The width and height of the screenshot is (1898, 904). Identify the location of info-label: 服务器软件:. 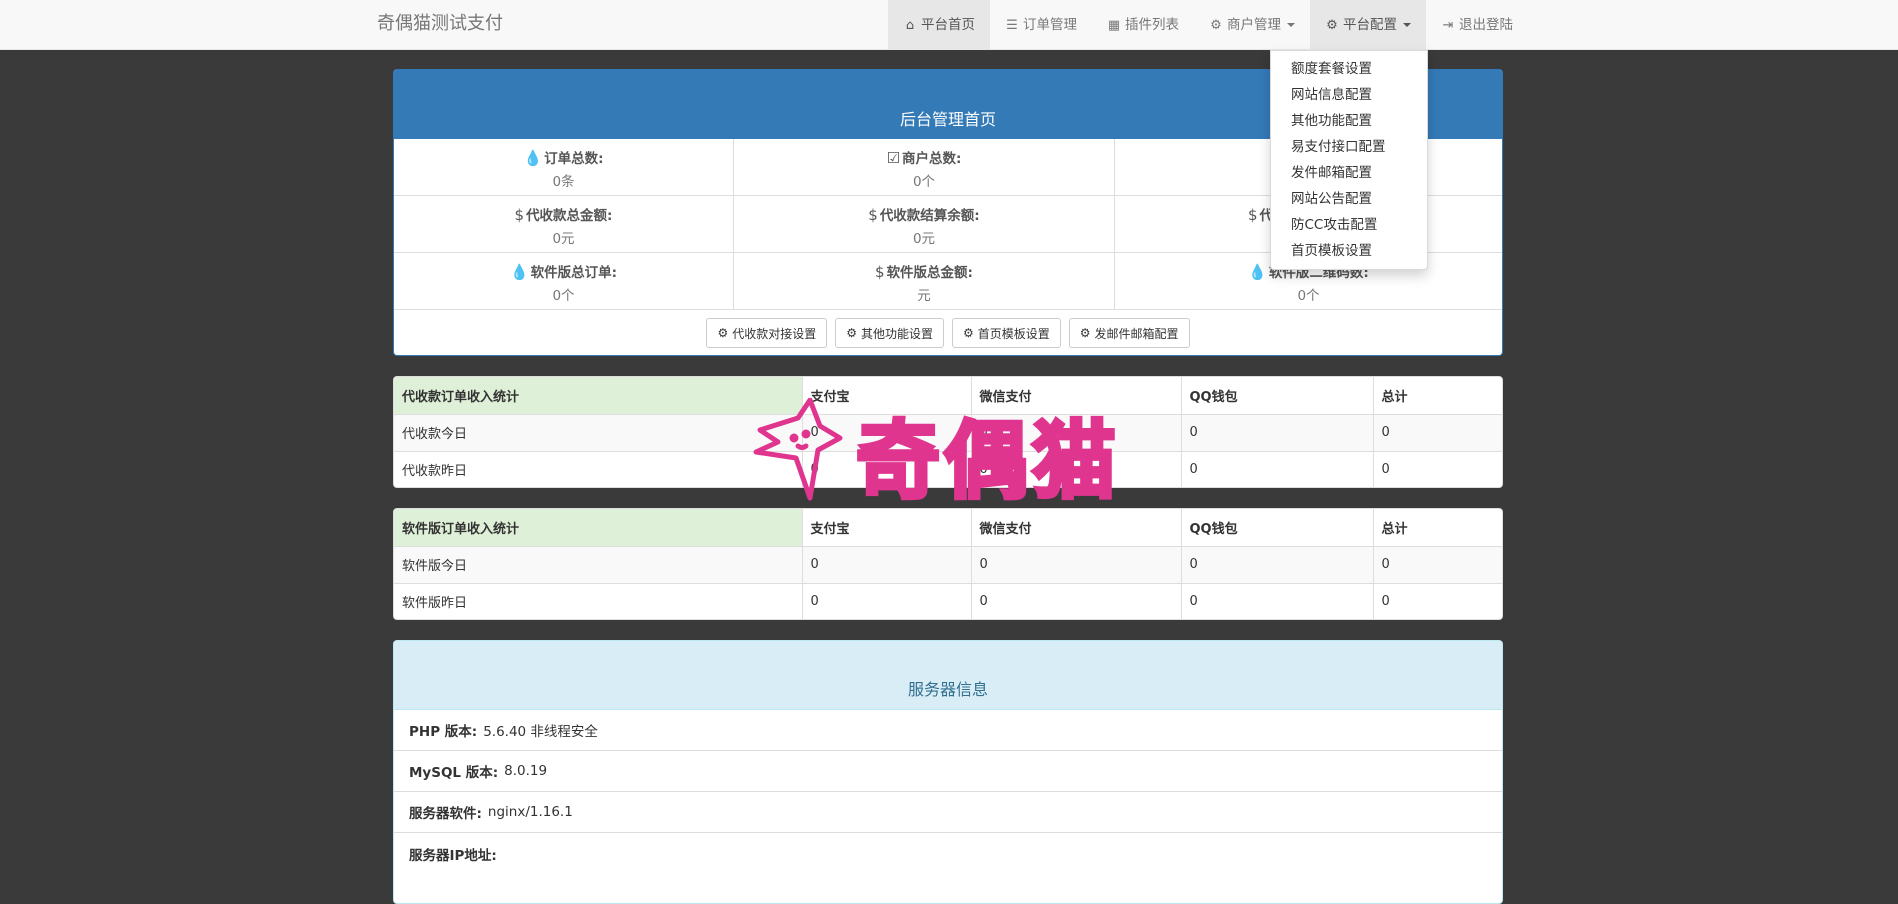
(445, 814).